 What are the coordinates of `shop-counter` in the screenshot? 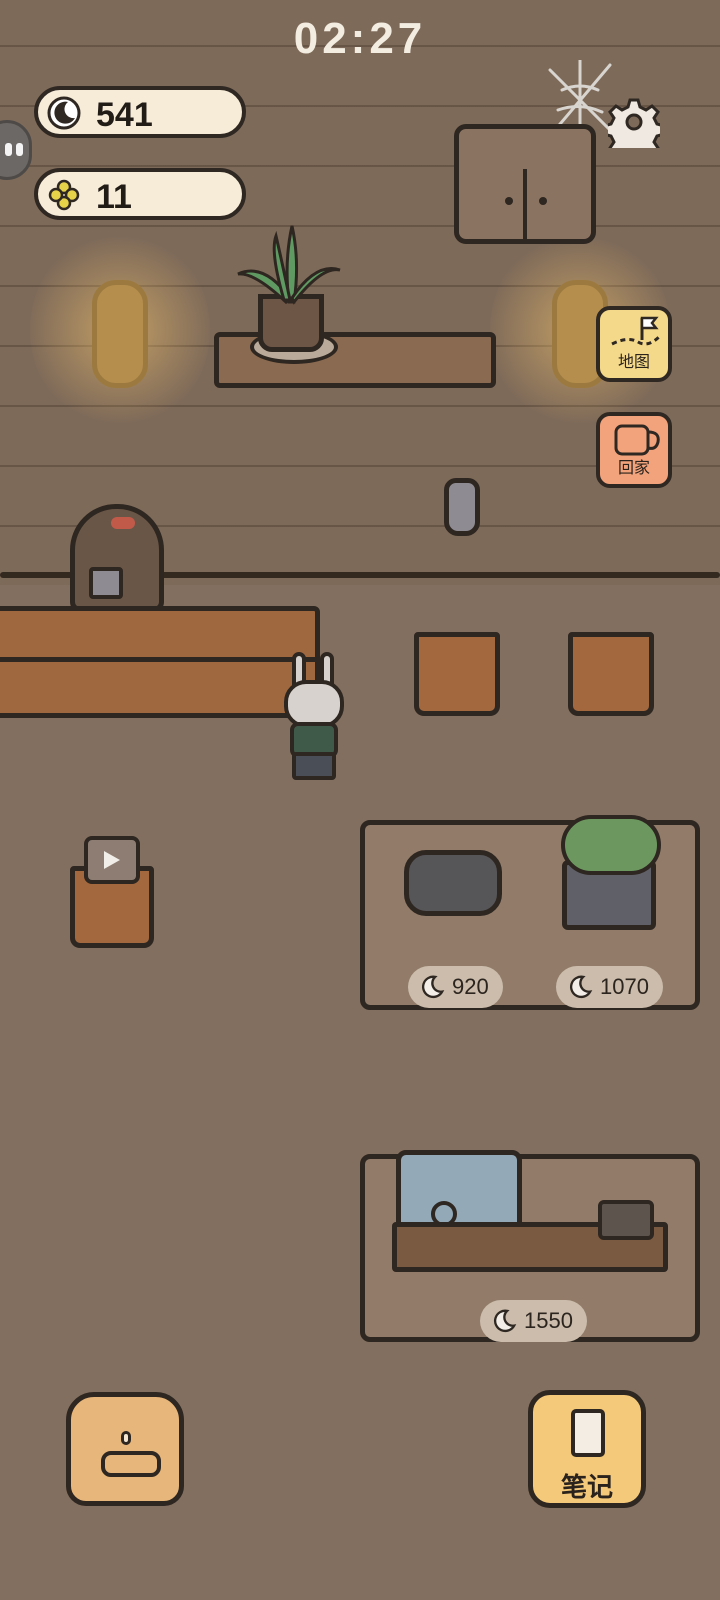 It's located at (160, 662).